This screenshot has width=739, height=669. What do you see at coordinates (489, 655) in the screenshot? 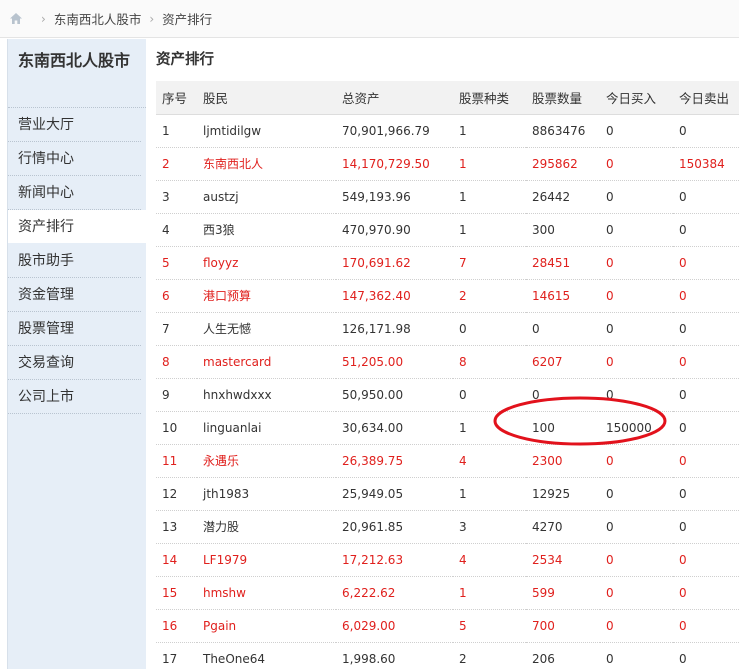
I see `kinds-cell: 2` at bounding box center [489, 655].